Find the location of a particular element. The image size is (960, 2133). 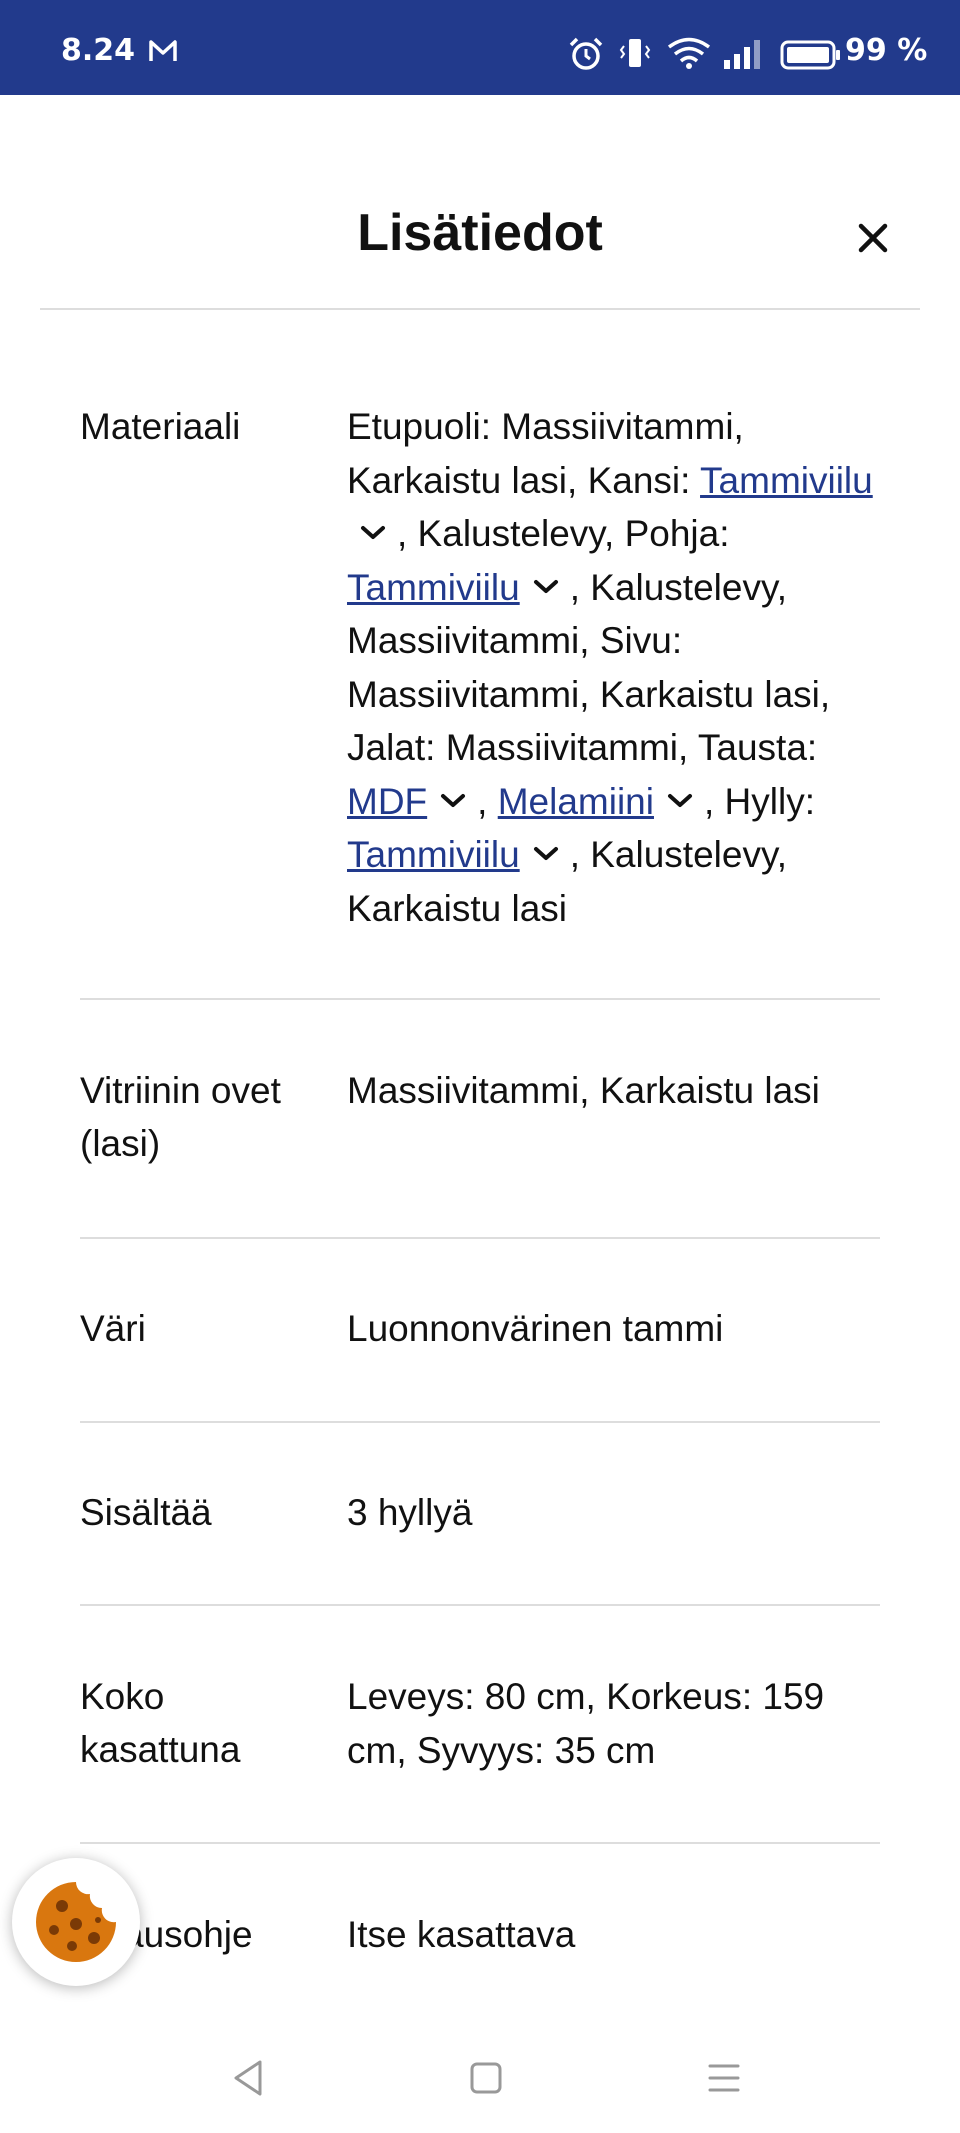

status-time: 8.24 is located at coordinates (98, 50).